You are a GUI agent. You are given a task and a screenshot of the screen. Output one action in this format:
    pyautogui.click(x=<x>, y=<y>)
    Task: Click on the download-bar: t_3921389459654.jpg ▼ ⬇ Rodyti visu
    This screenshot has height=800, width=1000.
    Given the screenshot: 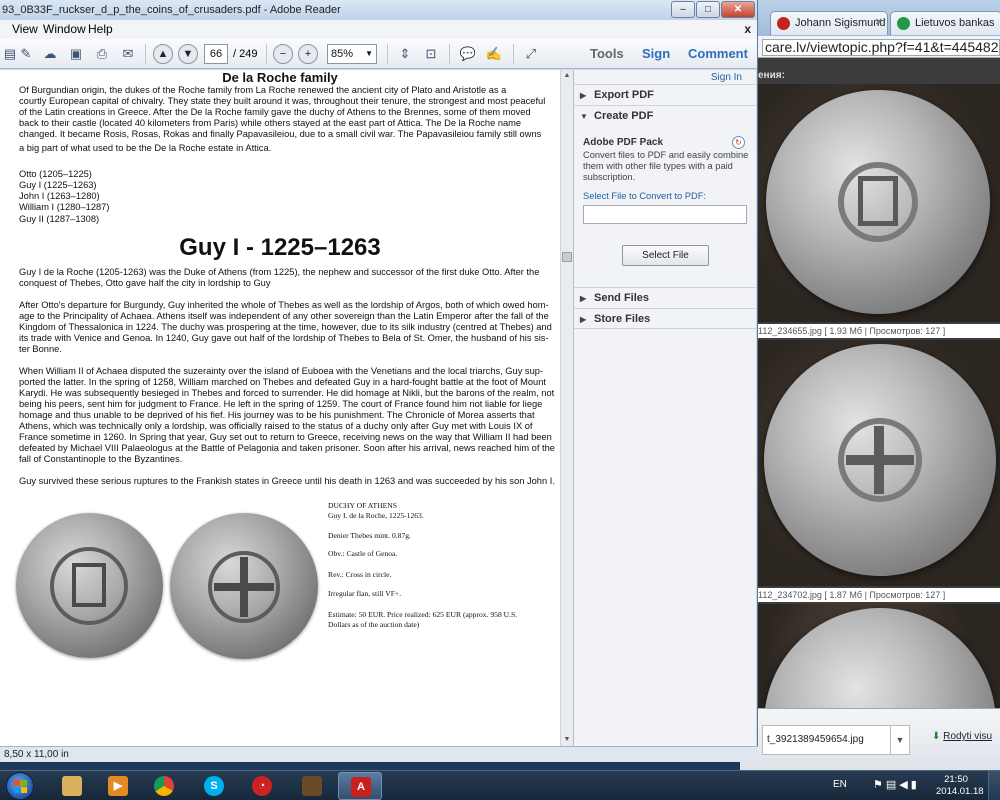 What is the action you would take?
    pyautogui.click(x=870, y=739)
    